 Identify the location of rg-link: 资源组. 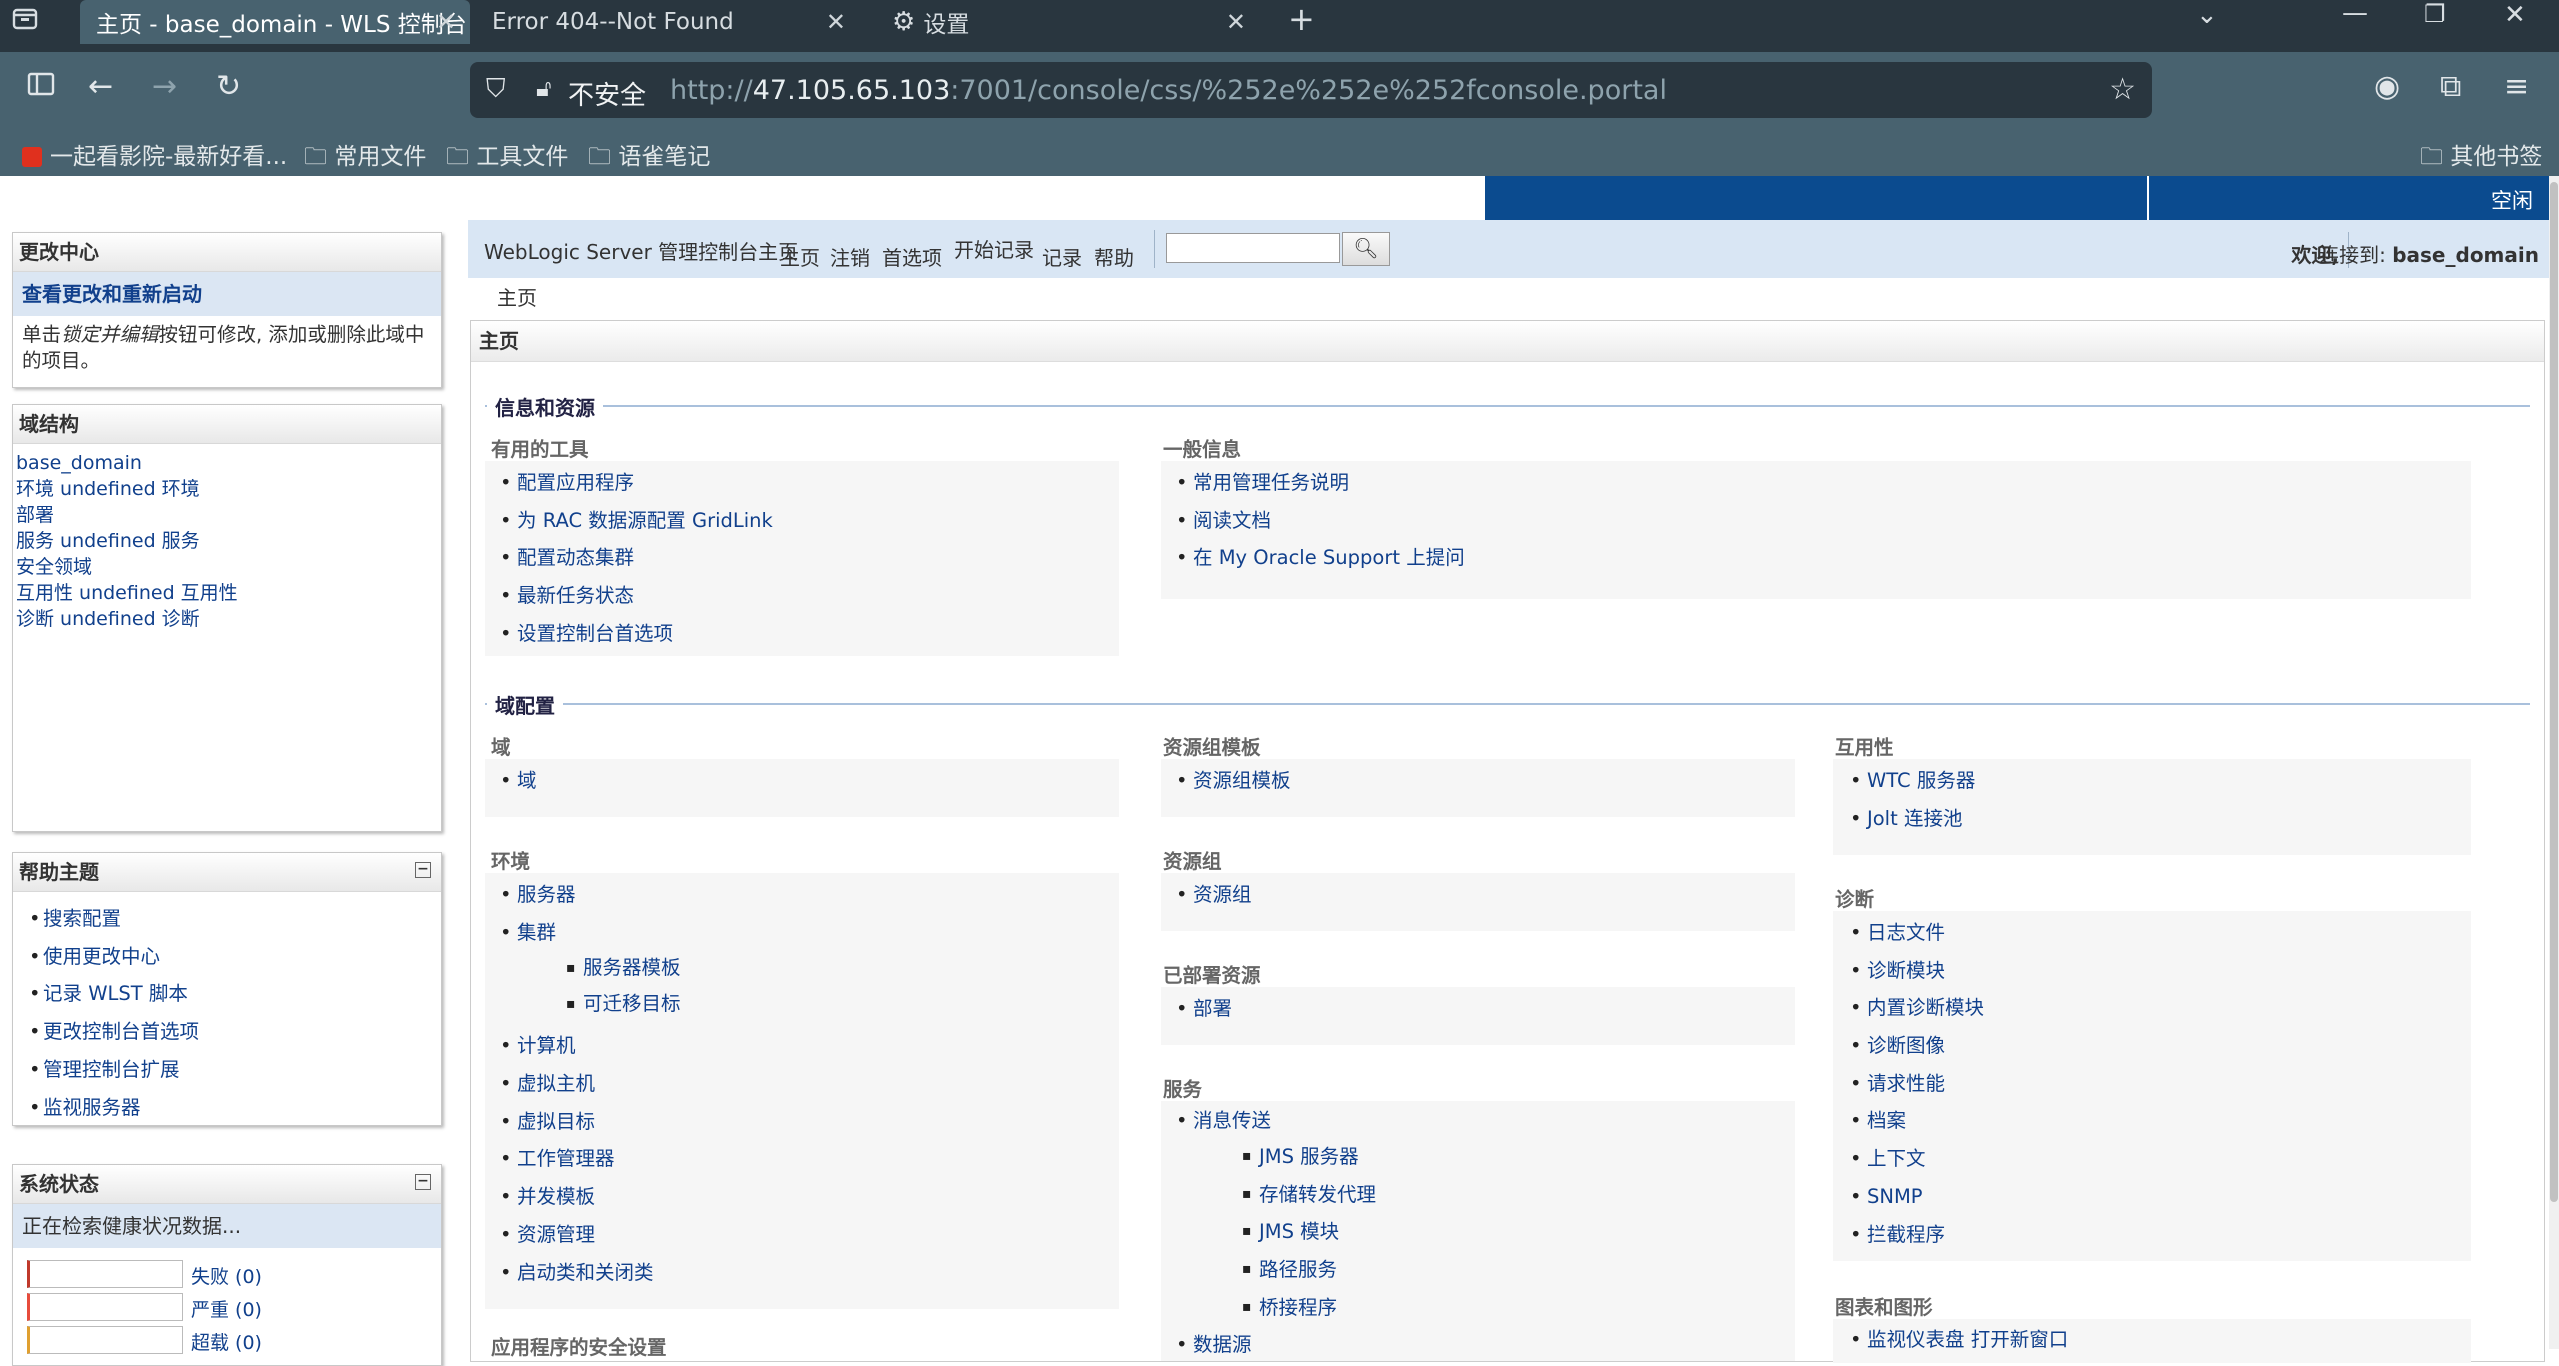
(1213, 895).